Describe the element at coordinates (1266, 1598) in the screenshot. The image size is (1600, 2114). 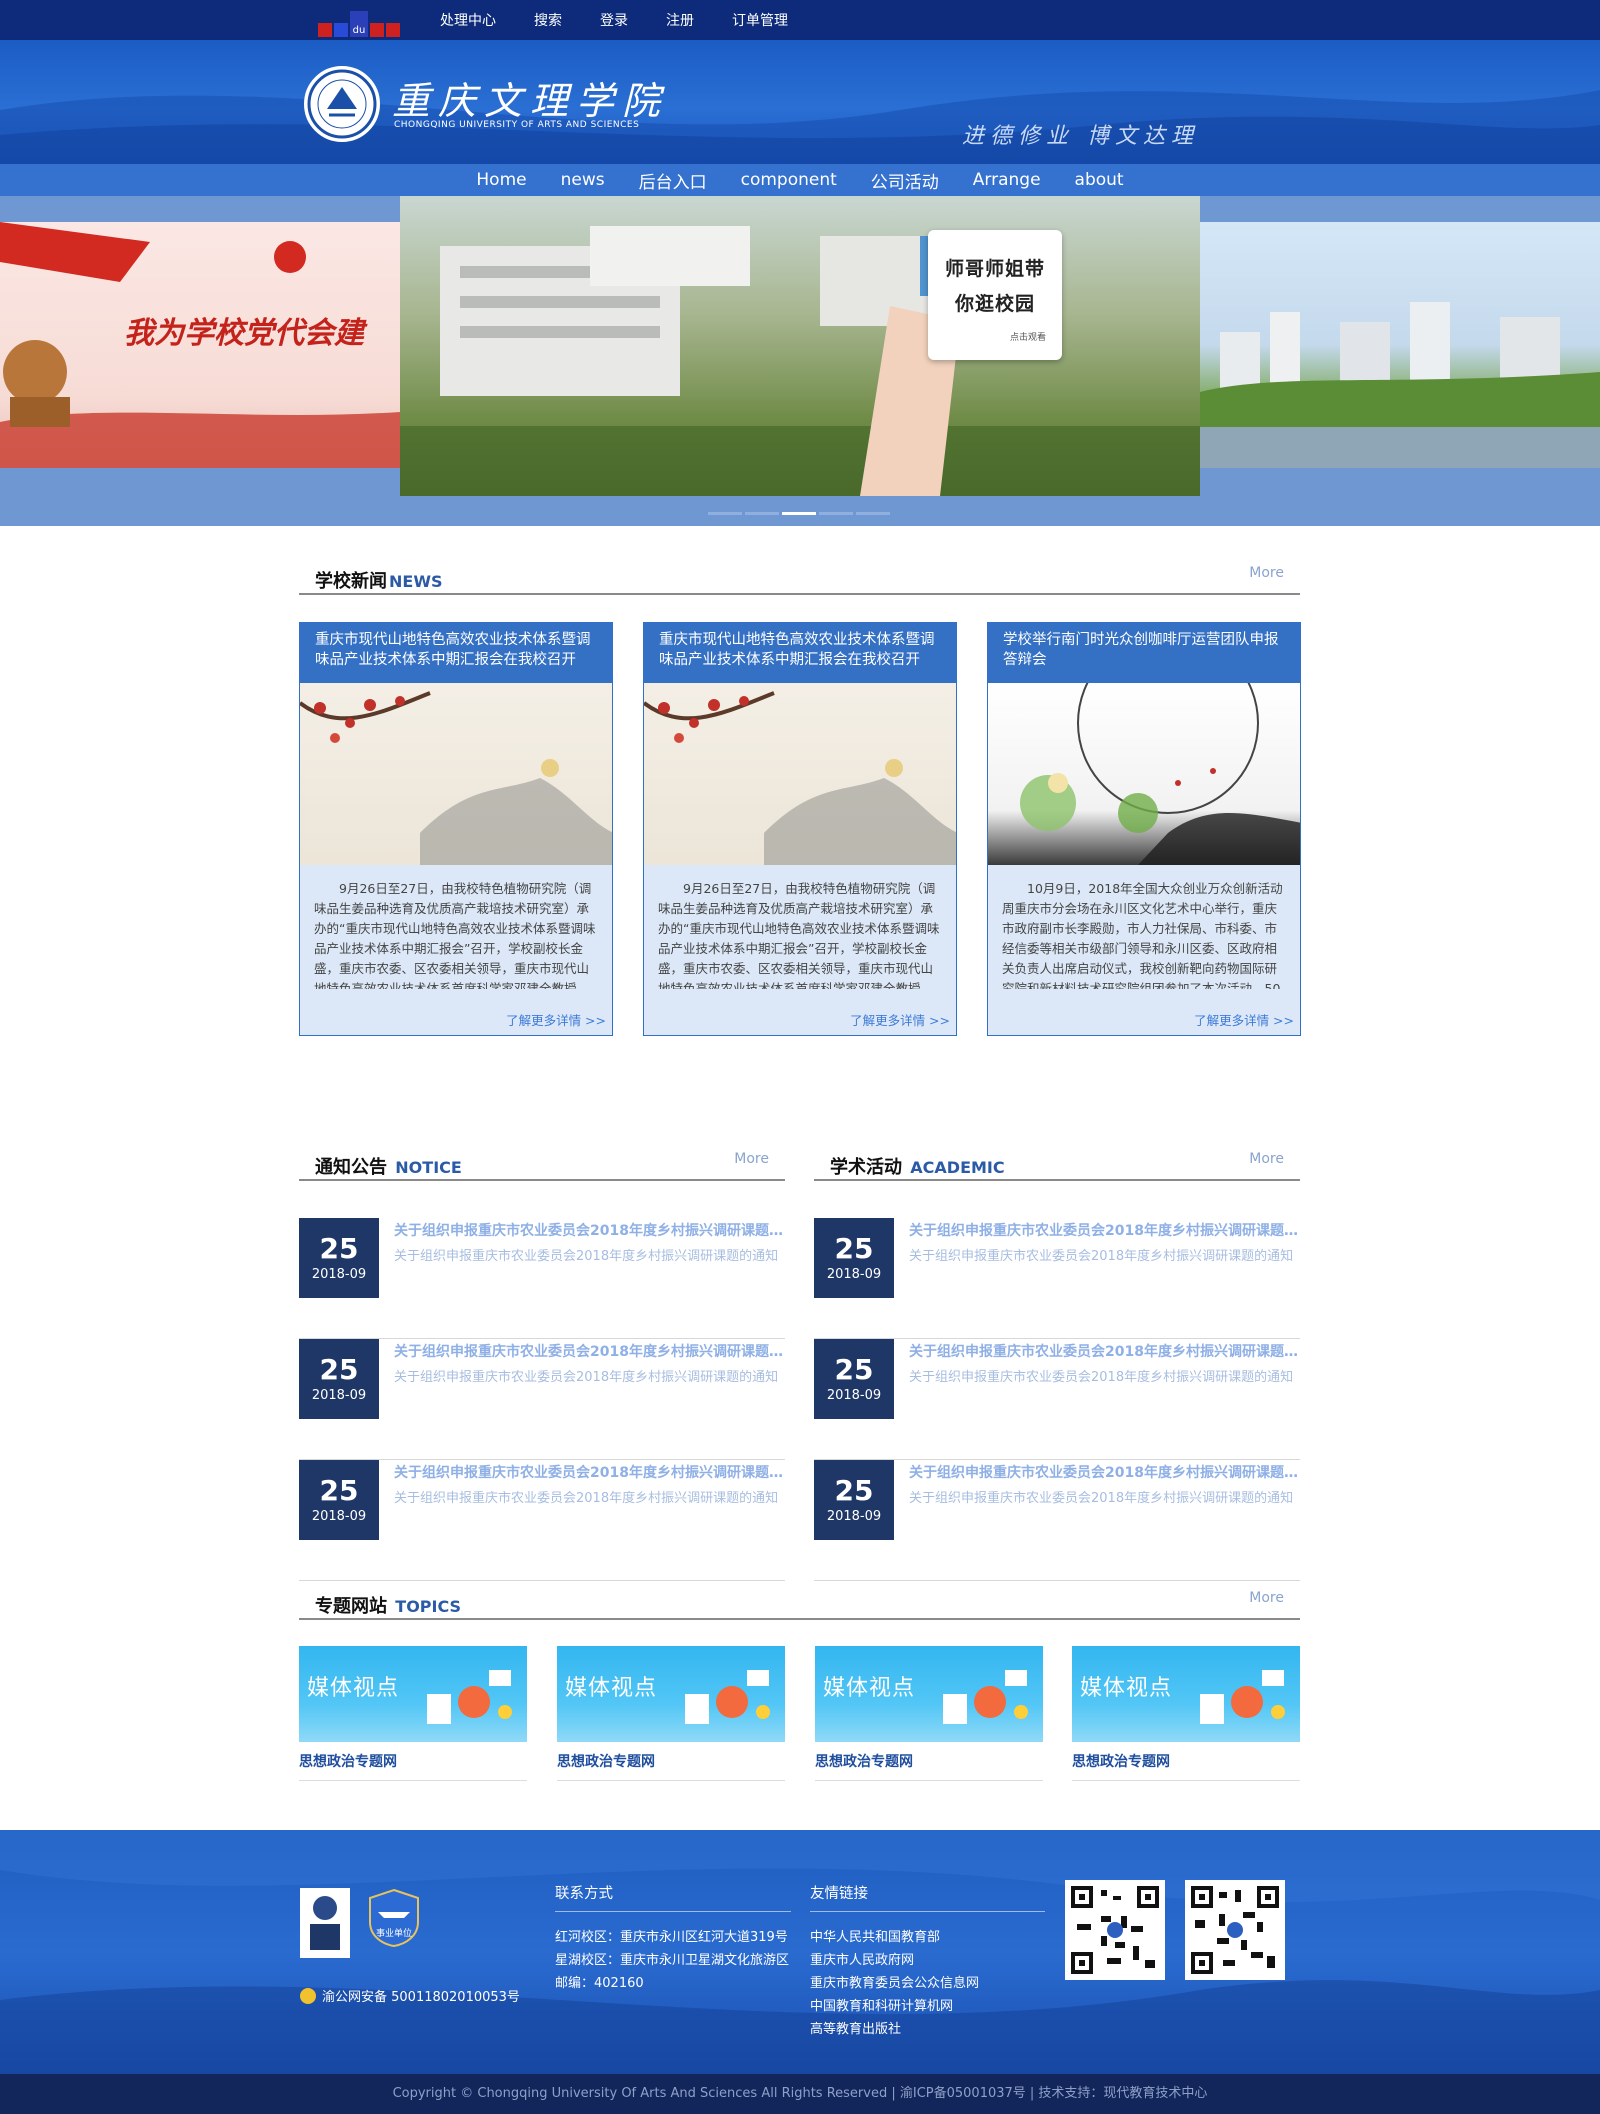
I see `topics-more-link: More` at that location.